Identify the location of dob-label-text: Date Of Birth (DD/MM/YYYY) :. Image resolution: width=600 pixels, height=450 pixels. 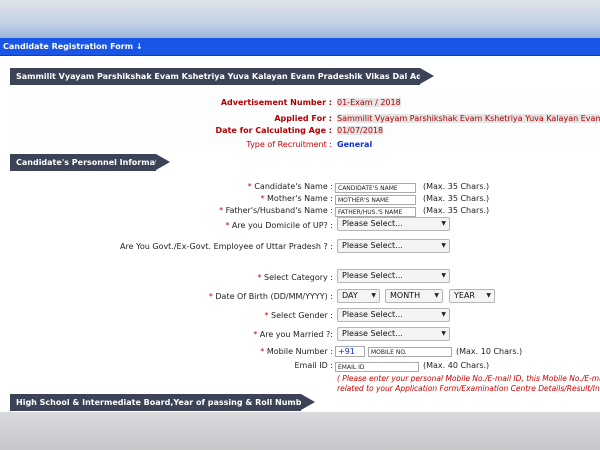
(274, 296).